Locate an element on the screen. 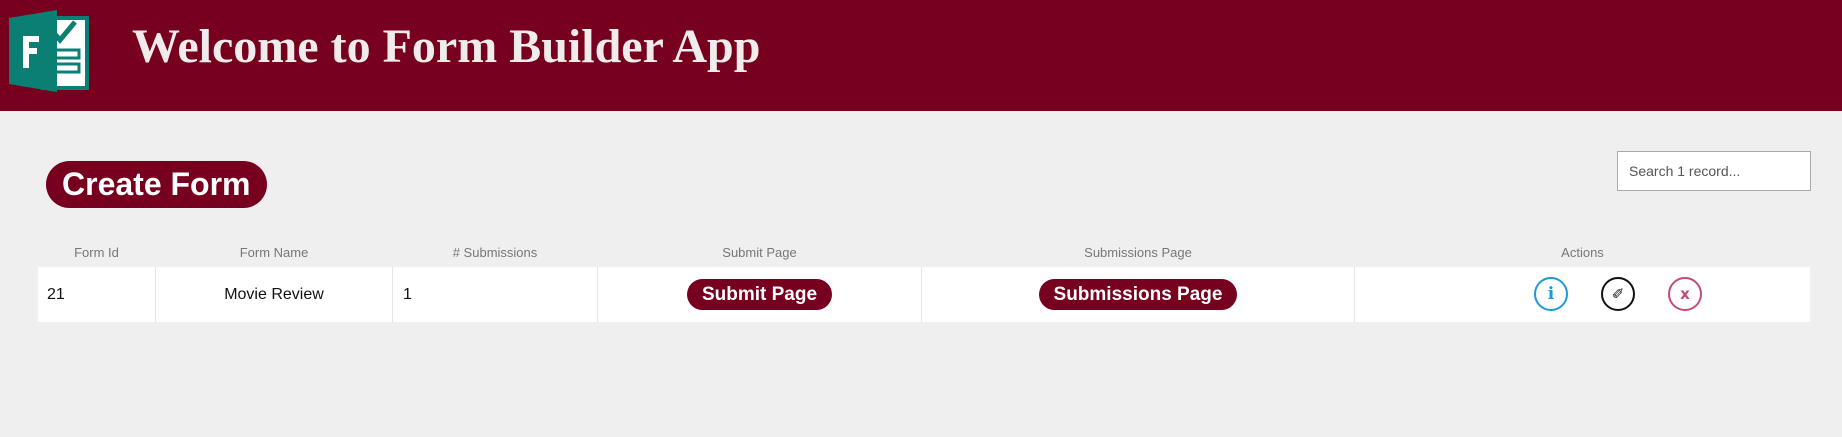  column-header-actions: Actions is located at coordinates (1582, 252).